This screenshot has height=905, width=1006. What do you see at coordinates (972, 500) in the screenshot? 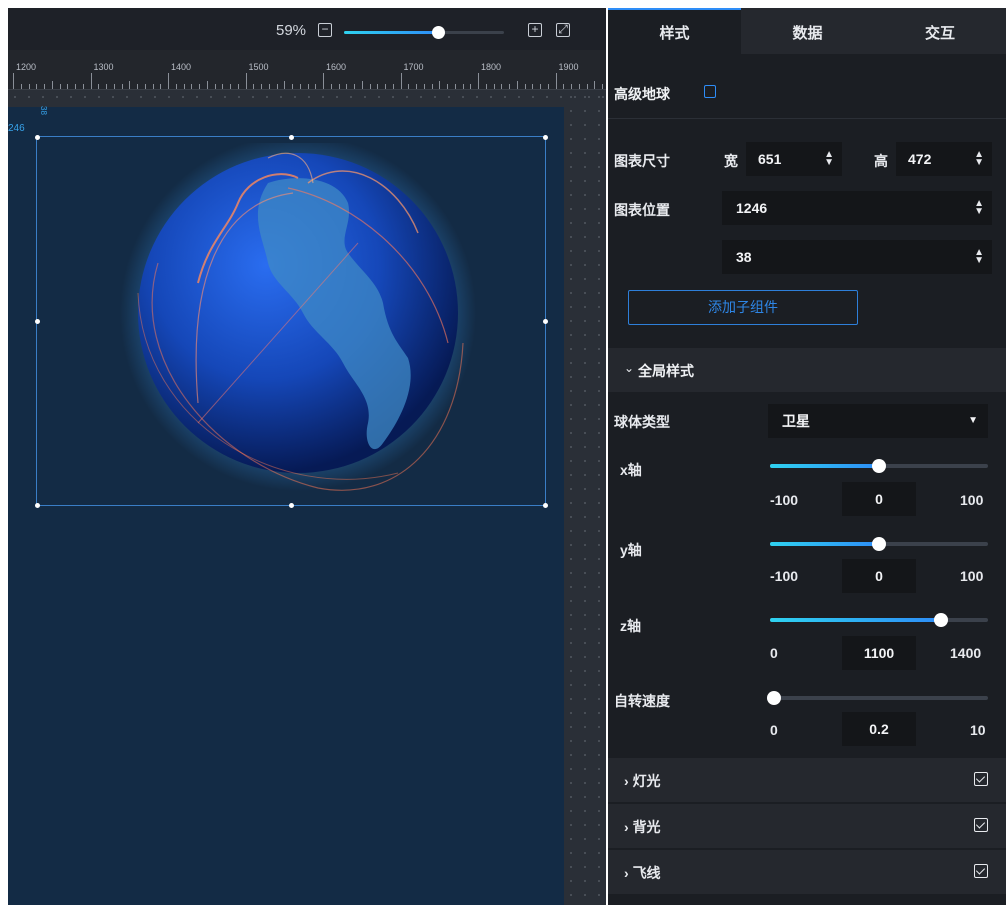
I see `x-axis-max: 100` at bounding box center [972, 500].